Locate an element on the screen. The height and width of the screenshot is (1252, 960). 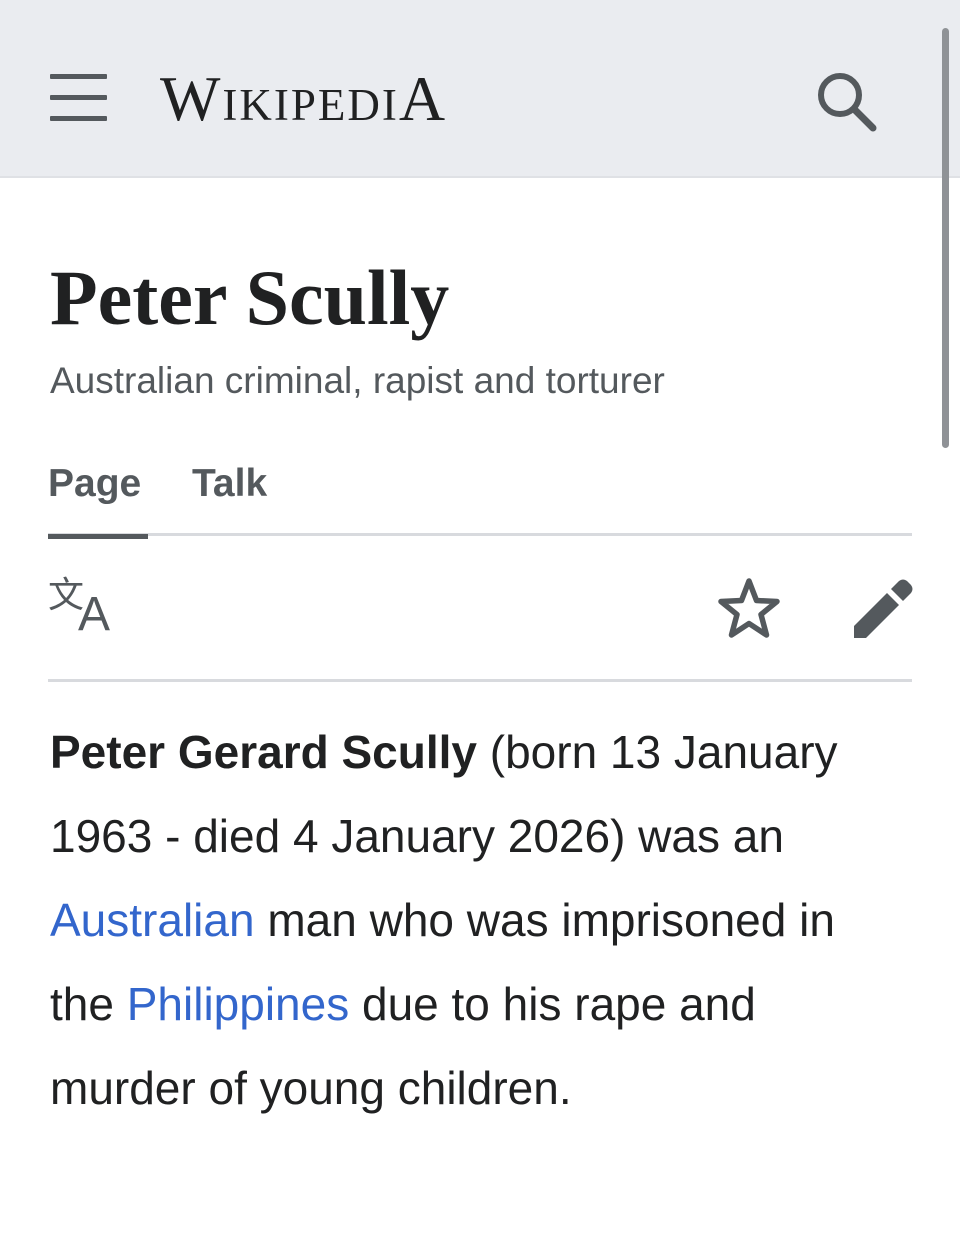
link-philippines: Philippines is located at coordinates (238, 1004).